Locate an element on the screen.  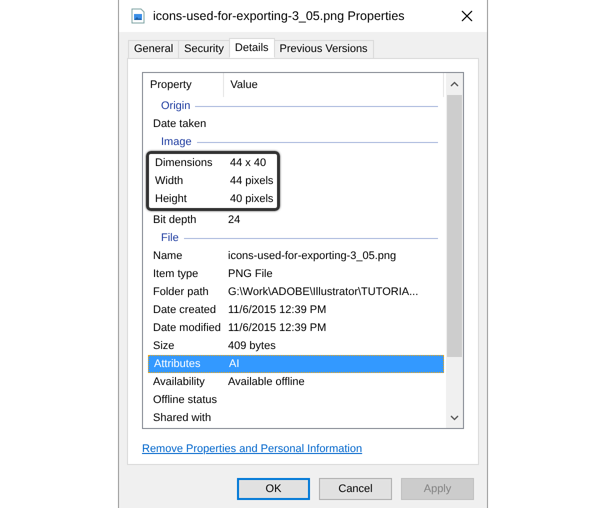
property-value: 44 pixels is located at coordinates (252, 181).